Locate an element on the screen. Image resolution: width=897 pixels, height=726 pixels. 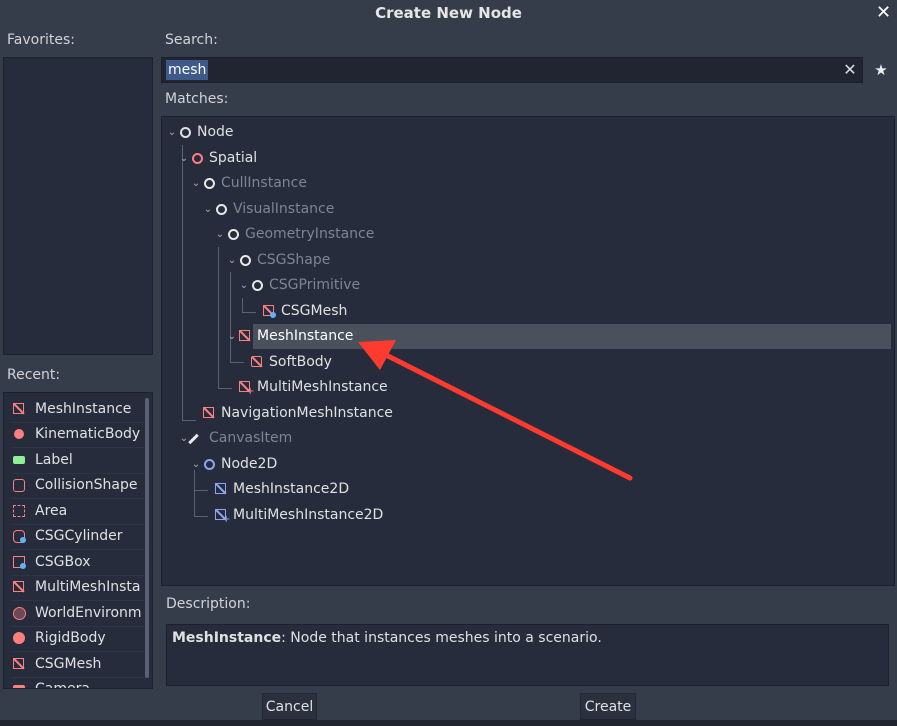
tree-item-label: CSGShape is located at coordinates (294, 260).